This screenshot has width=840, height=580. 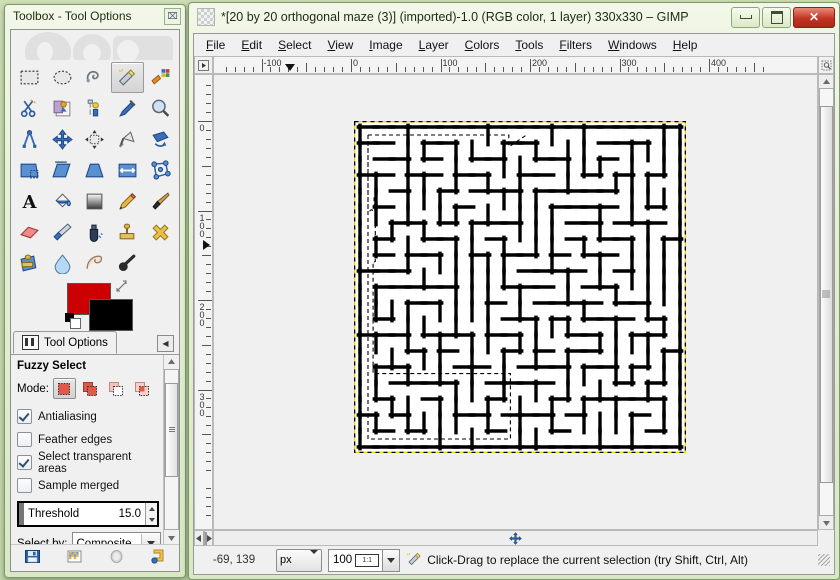 I want to click on resize-grip, so click(x=824, y=560).